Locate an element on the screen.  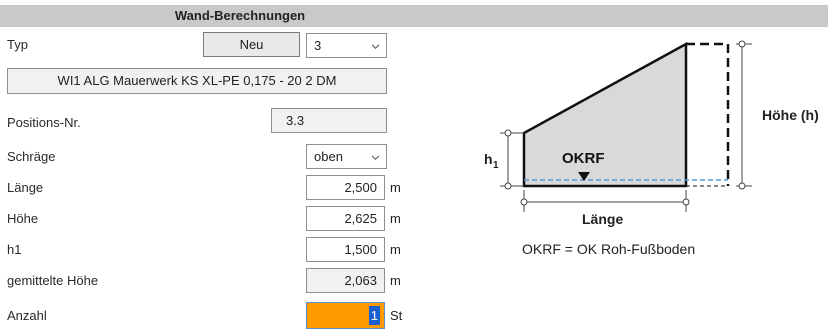
wall-shape is located at coordinates (605, 114).